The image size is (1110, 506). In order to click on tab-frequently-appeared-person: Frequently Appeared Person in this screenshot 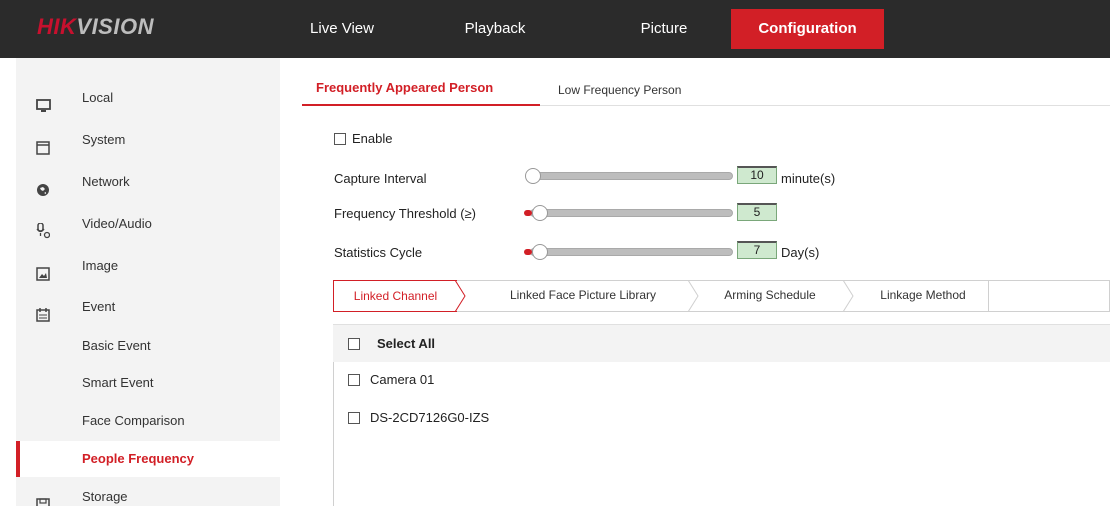, I will do `click(404, 87)`.